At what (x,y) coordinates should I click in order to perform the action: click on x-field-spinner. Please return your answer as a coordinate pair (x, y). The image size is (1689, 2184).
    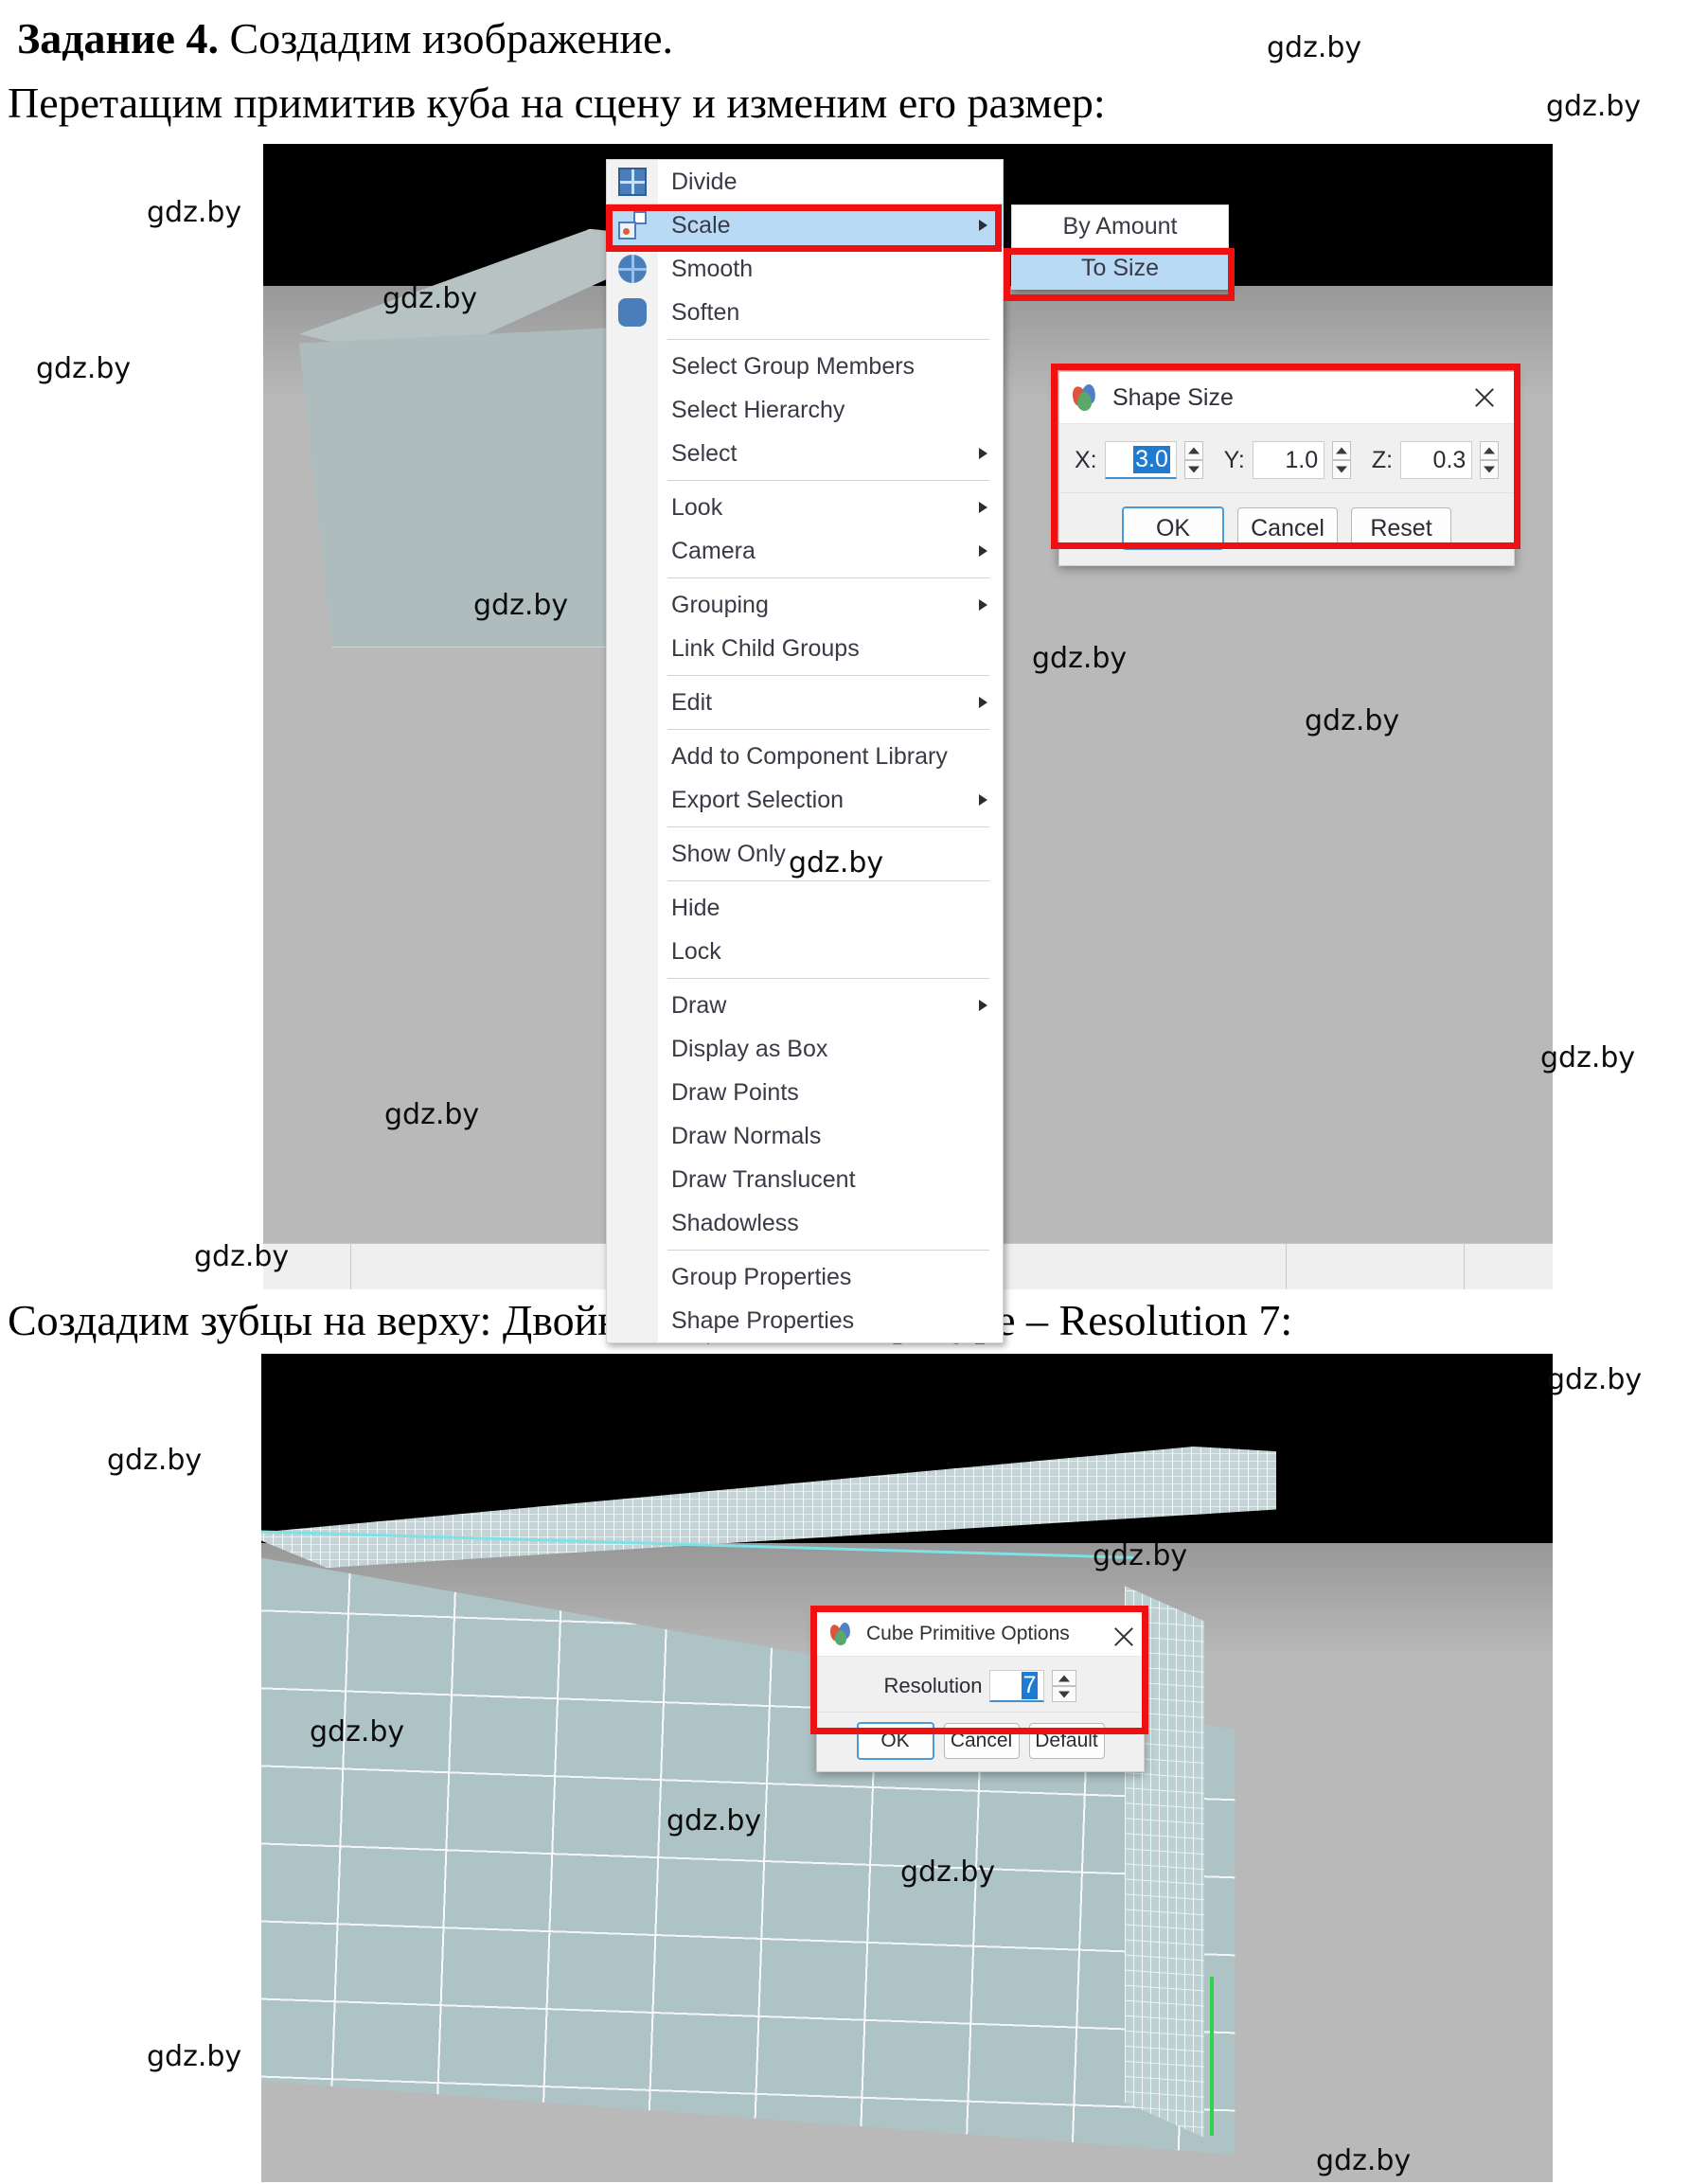
    Looking at the image, I should click on (1193, 460).